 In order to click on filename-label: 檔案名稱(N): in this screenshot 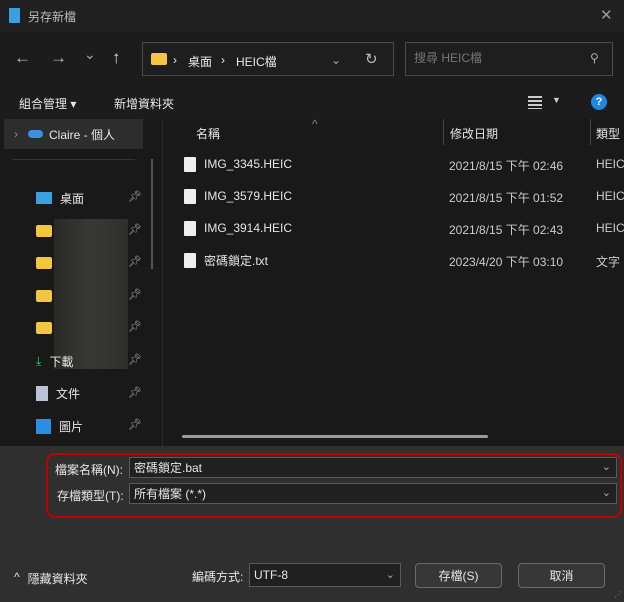, I will do `click(89, 470)`.